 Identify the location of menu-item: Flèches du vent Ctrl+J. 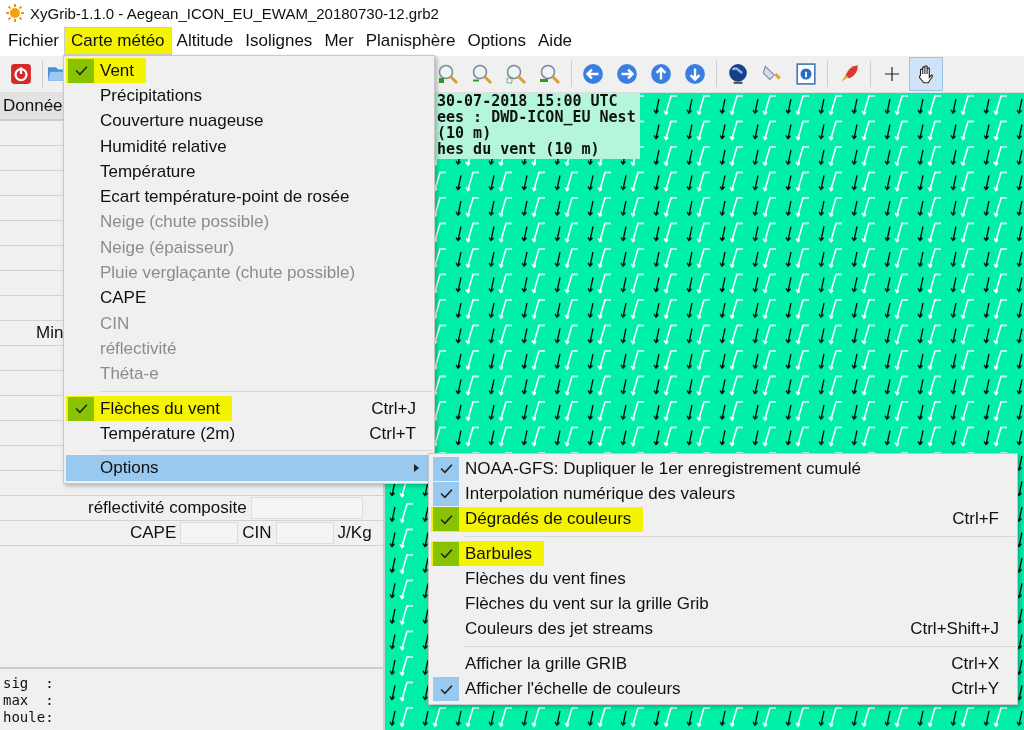
(249, 408).